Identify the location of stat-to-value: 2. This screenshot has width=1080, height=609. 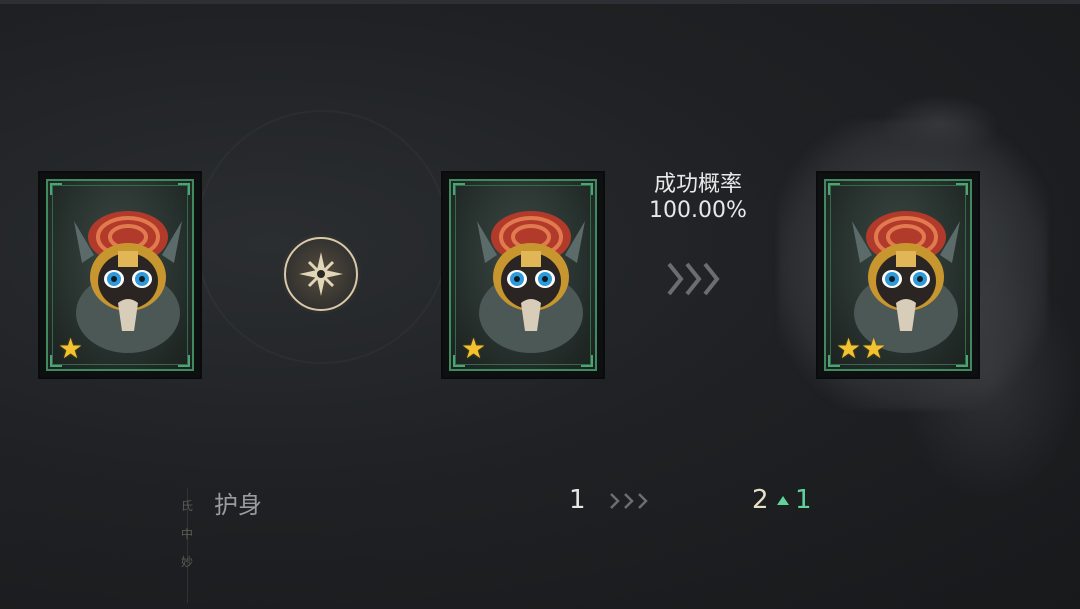
(760, 500).